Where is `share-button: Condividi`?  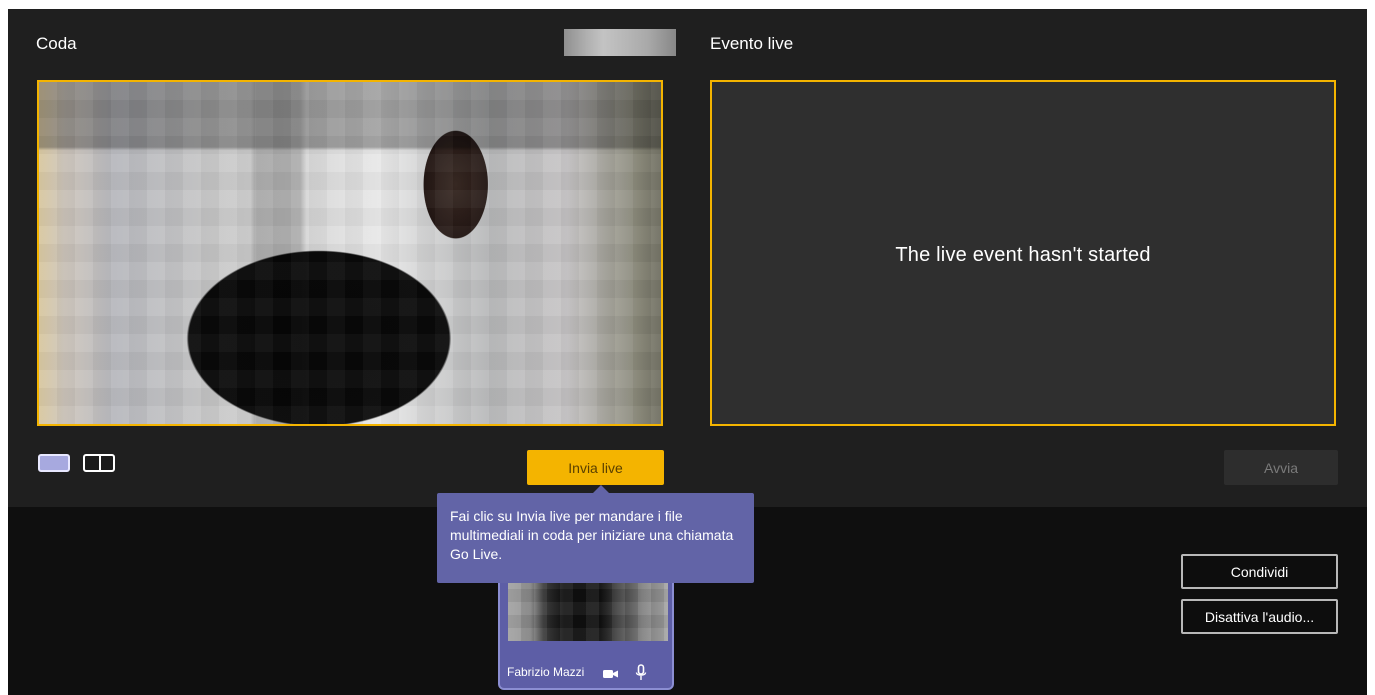 share-button: Condividi is located at coordinates (1259, 571).